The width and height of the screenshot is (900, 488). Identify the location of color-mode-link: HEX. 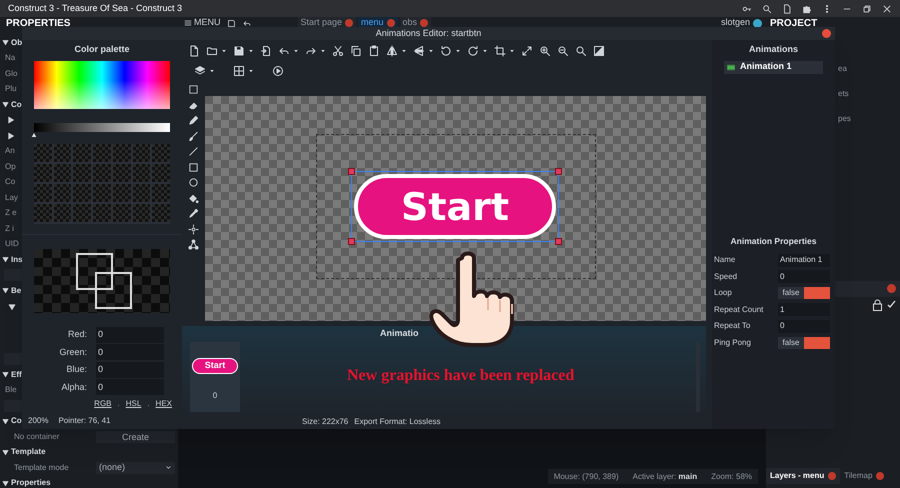
(164, 404).